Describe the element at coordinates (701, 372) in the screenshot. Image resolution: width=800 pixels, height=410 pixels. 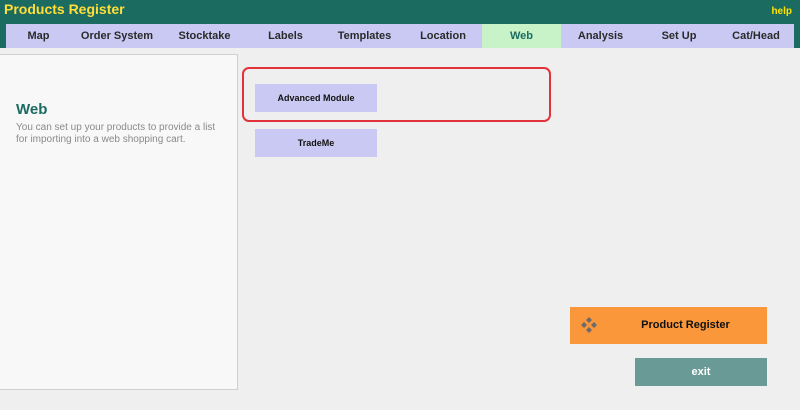
I see `exit-button: exit` at that location.